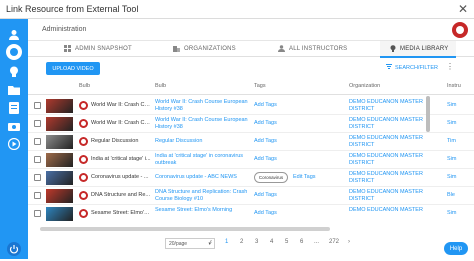  What do you see at coordinates (454, 86) in the screenshot?
I see `column-header-instructor: Instru` at bounding box center [454, 86].